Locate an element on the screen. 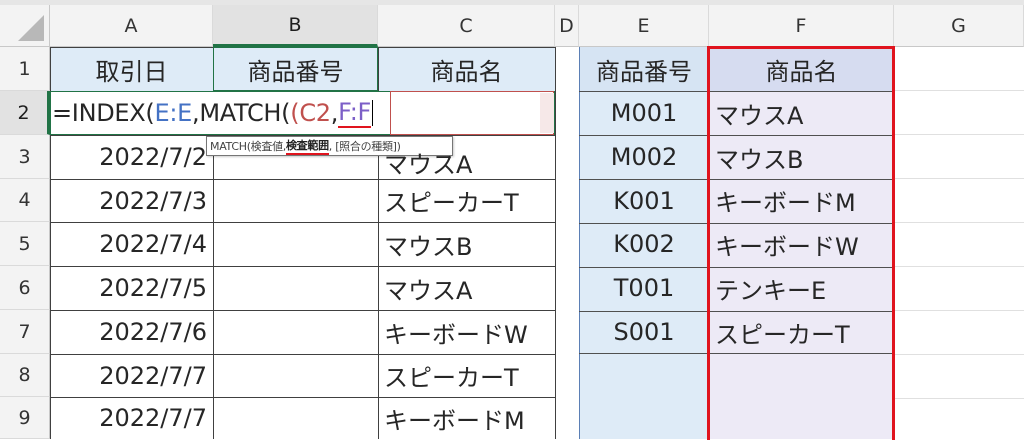 The height and width of the screenshot is (440, 1024). row-header-3: 3 is located at coordinates (25, 157).